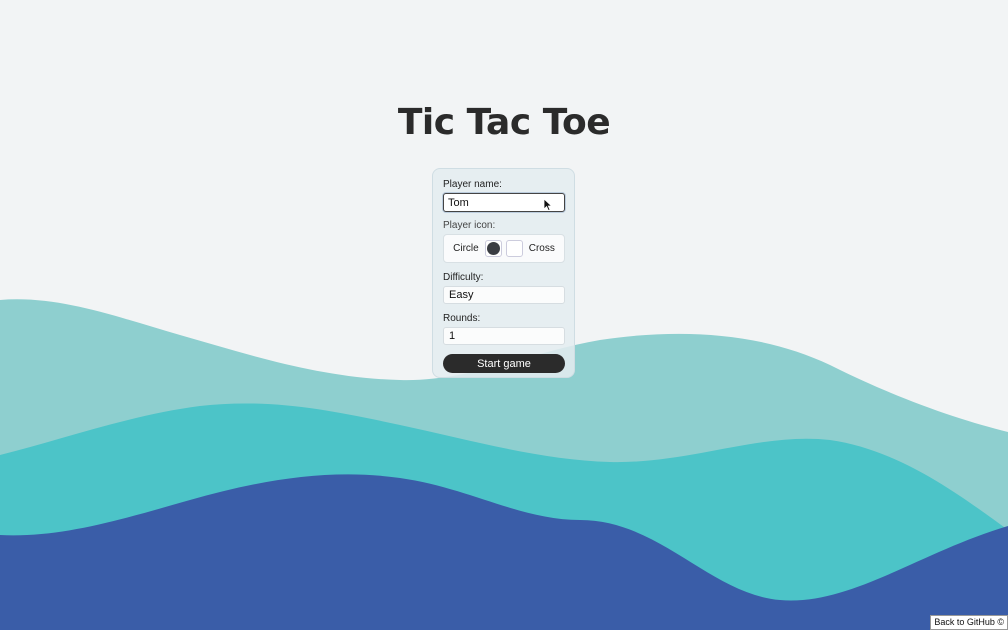 The height and width of the screenshot is (630, 1008). I want to click on rounds-input: 1, so click(504, 336).